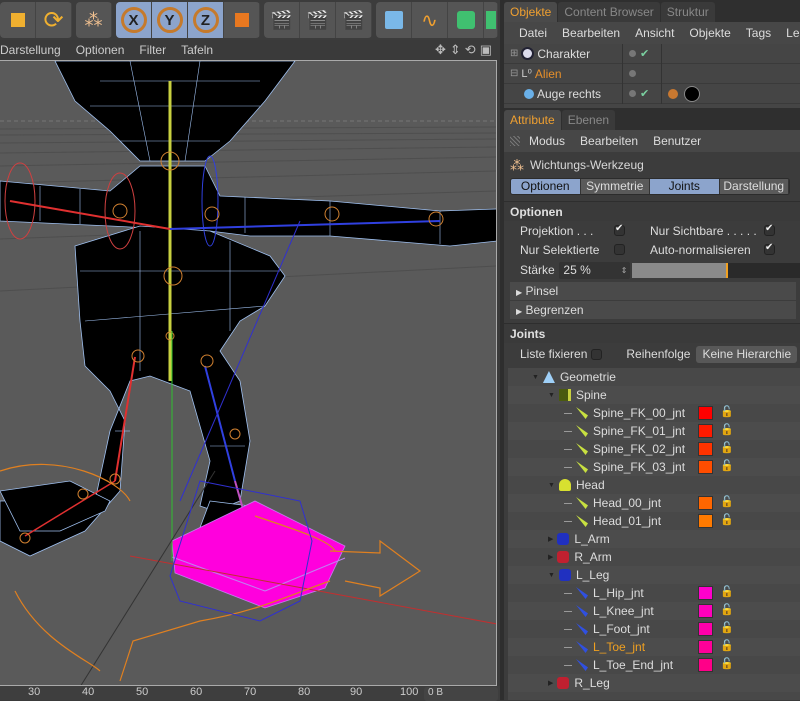  Describe the element at coordinates (792, 33) in the screenshot. I see `menu-le: Le` at that location.